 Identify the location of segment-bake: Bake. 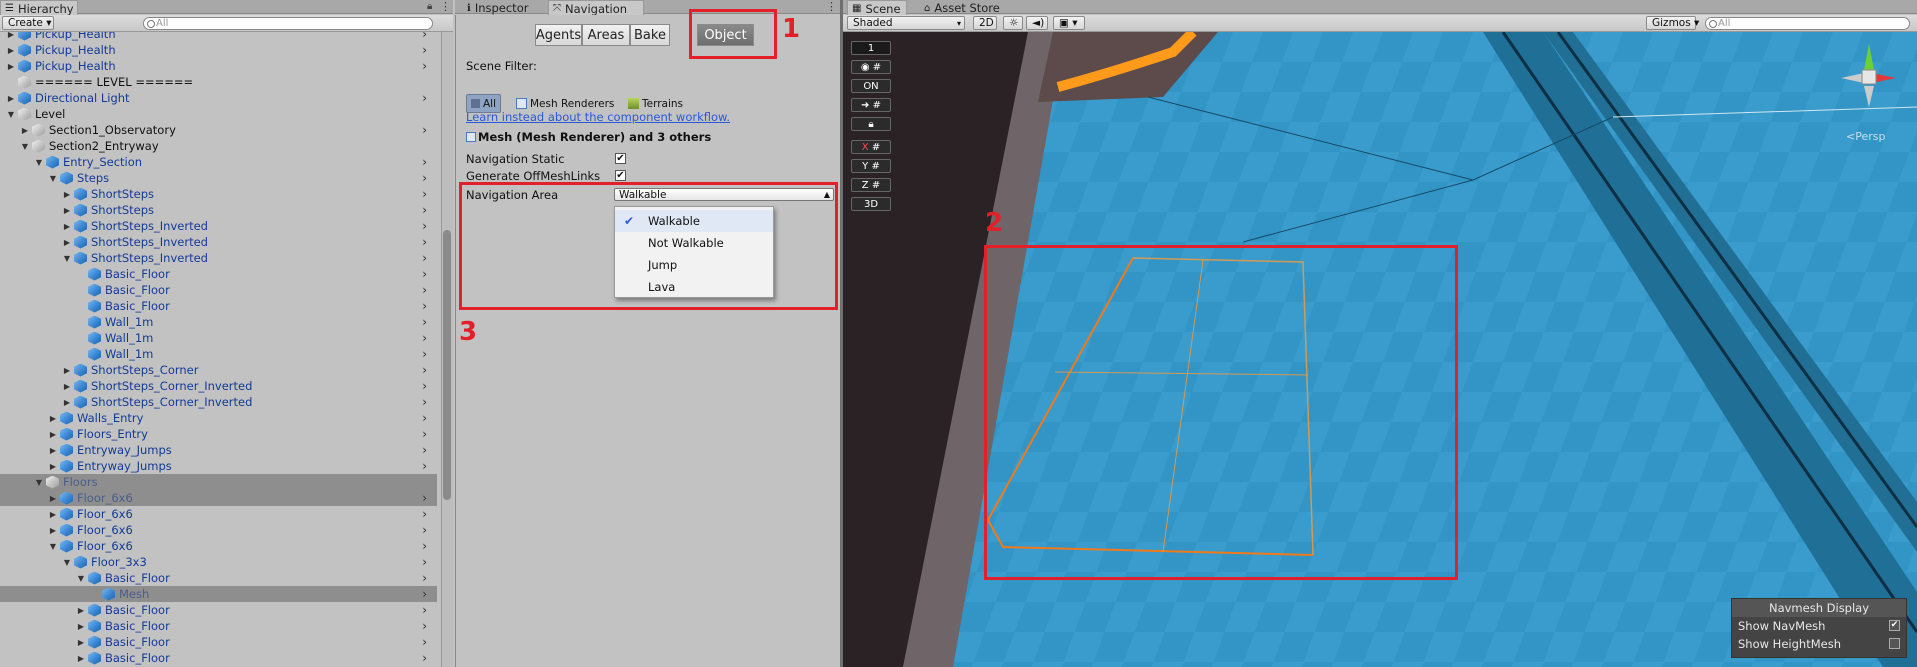
(650, 35).